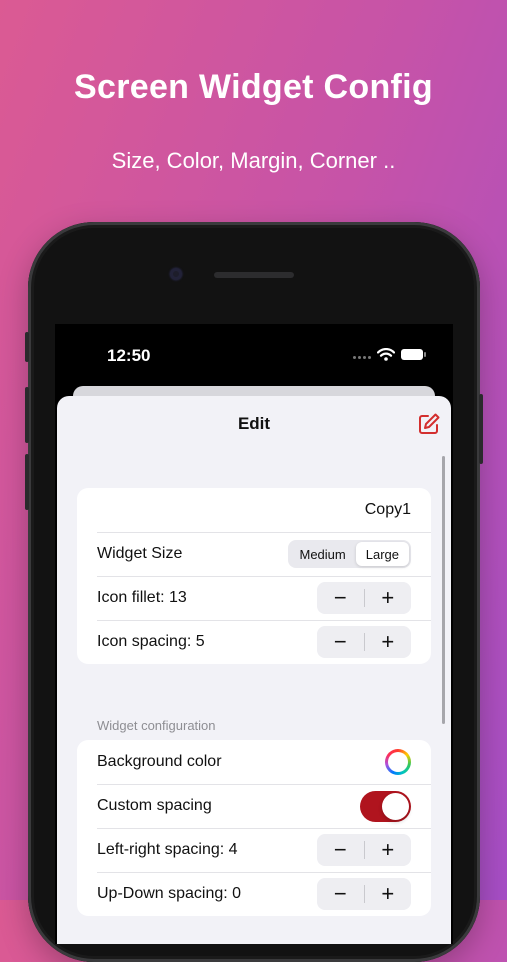  I want to click on up-down-spacing-label: Up-Down spacing: 0, so click(169, 893).